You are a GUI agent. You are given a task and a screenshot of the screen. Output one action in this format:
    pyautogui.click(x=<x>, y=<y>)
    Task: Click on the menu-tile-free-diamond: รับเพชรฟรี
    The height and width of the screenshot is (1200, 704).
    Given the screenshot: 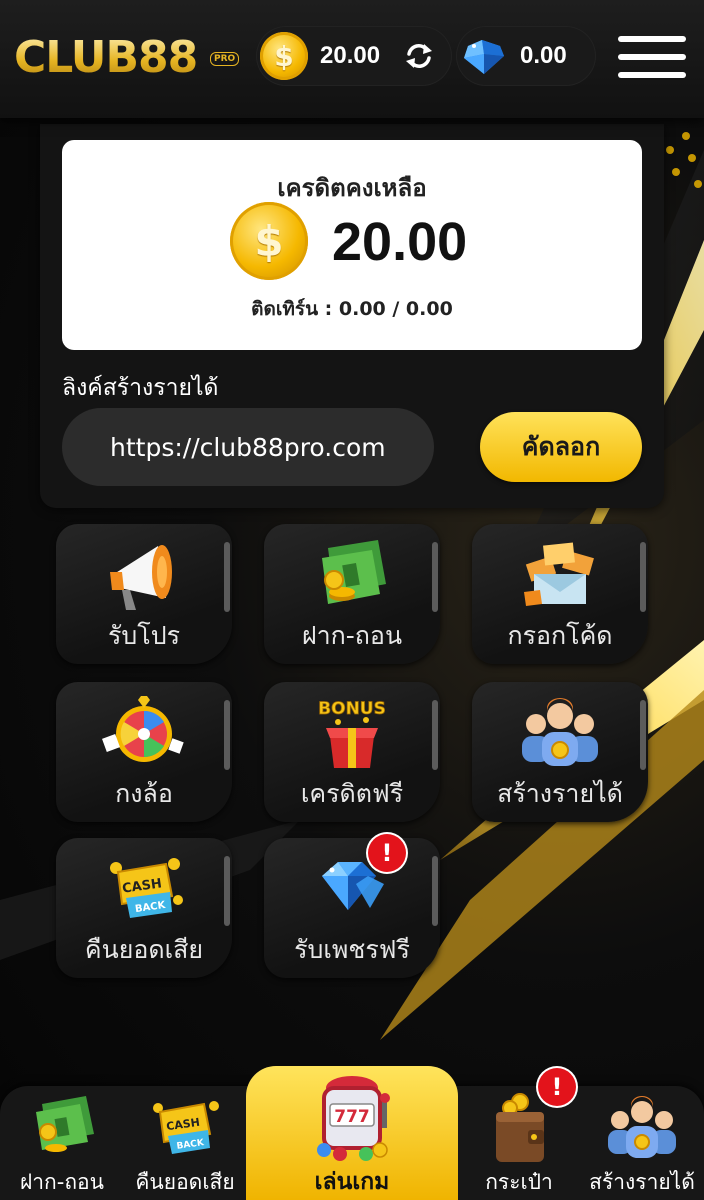 What is the action you would take?
    pyautogui.click(x=352, y=908)
    